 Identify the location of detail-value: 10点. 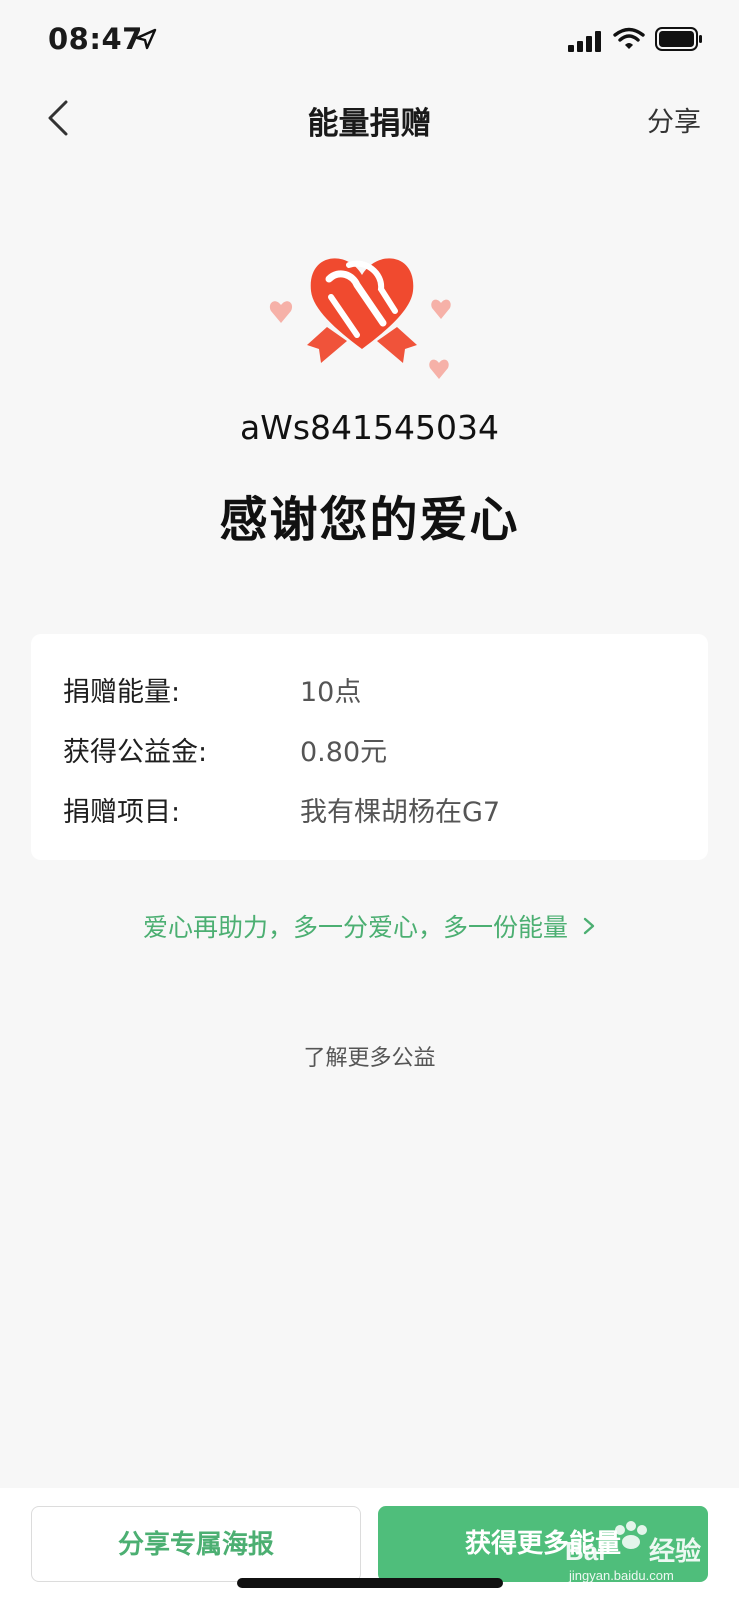
(331, 692).